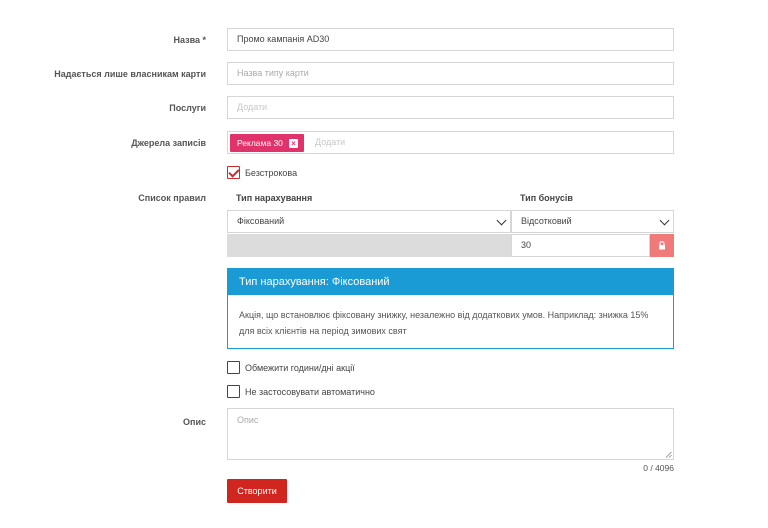  What do you see at coordinates (330, 142) in the screenshot?
I see `sources-add-placeholder: Додати` at bounding box center [330, 142].